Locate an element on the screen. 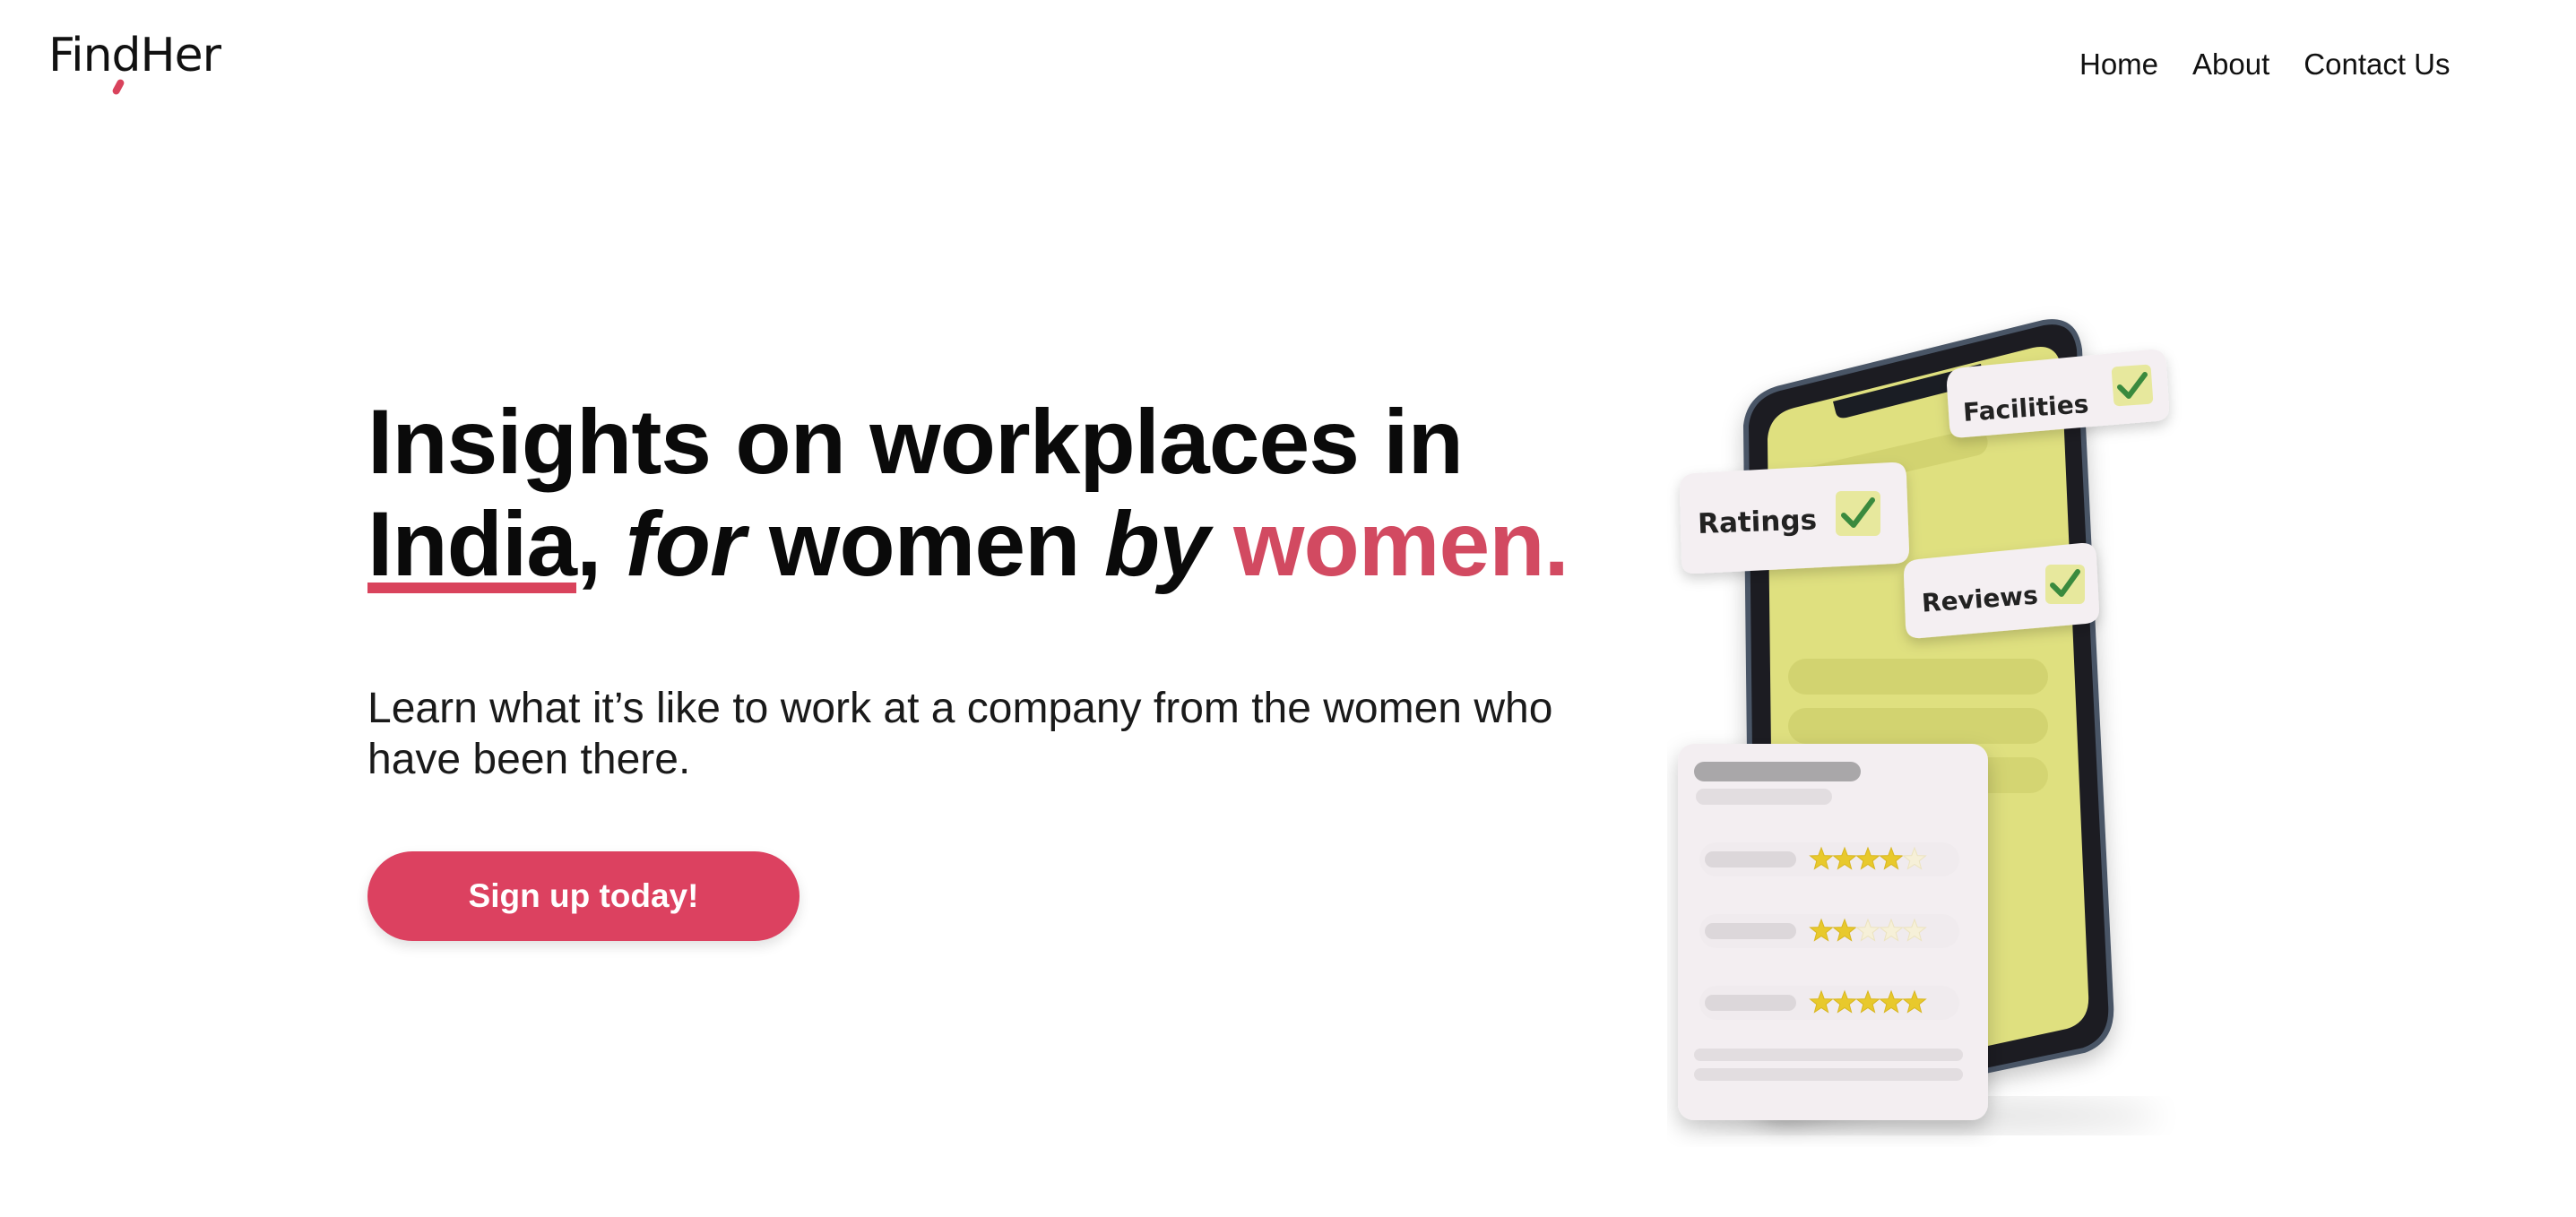 The height and width of the screenshot is (1217, 2576). headline-italic-by: by is located at coordinates (1156, 544).